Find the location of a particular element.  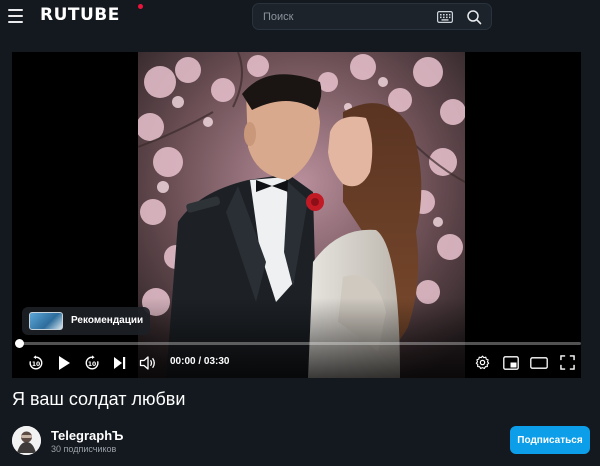

subscribe-button: Подписаться is located at coordinates (550, 440).